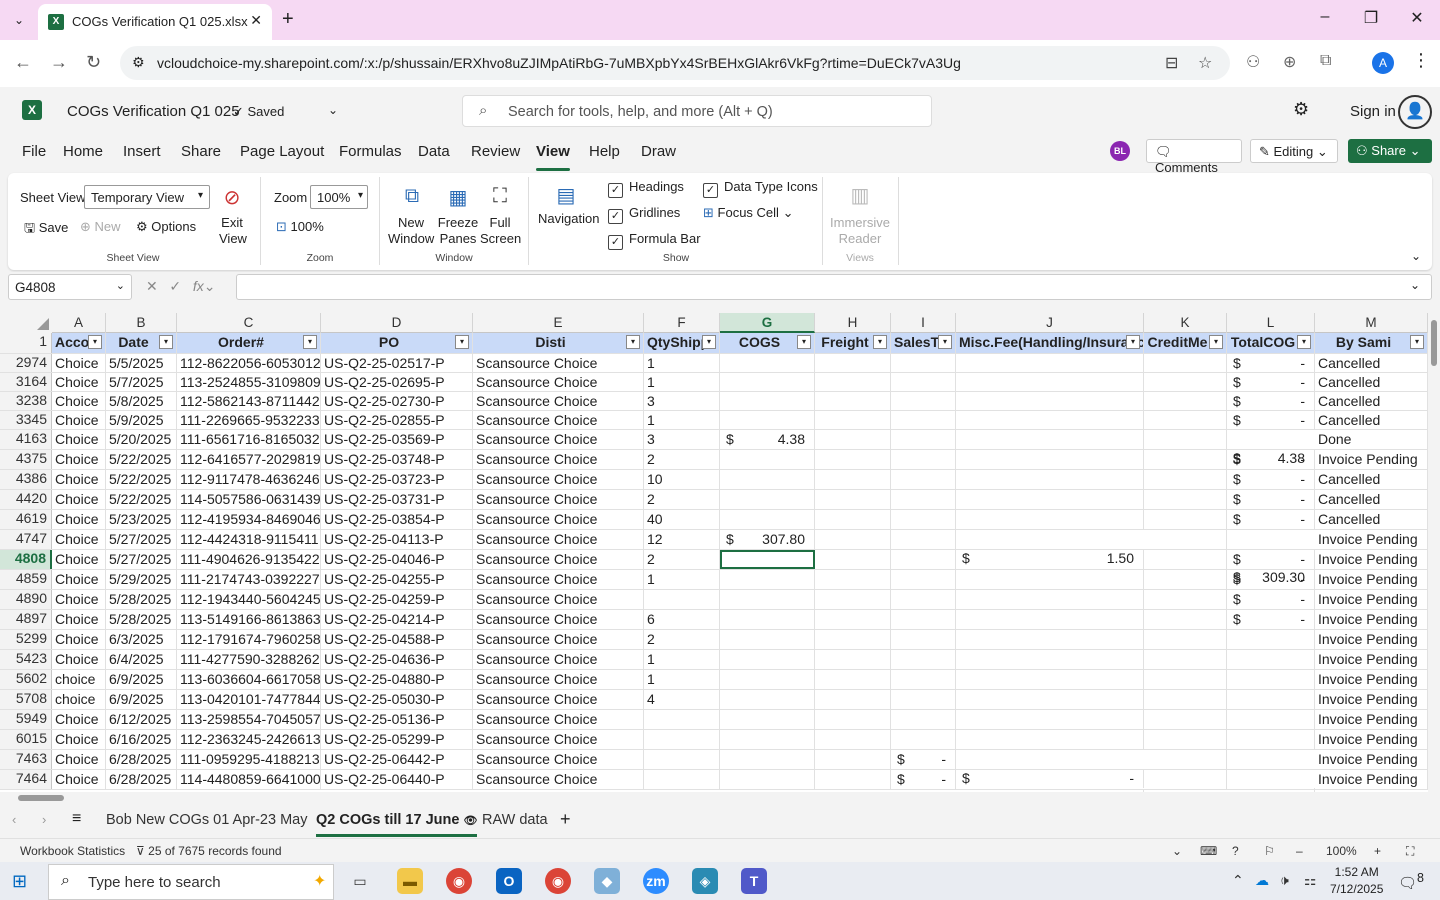  Describe the element at coordinates (59, 62) in the screenshot. I see `forward-icon: →` at that location.